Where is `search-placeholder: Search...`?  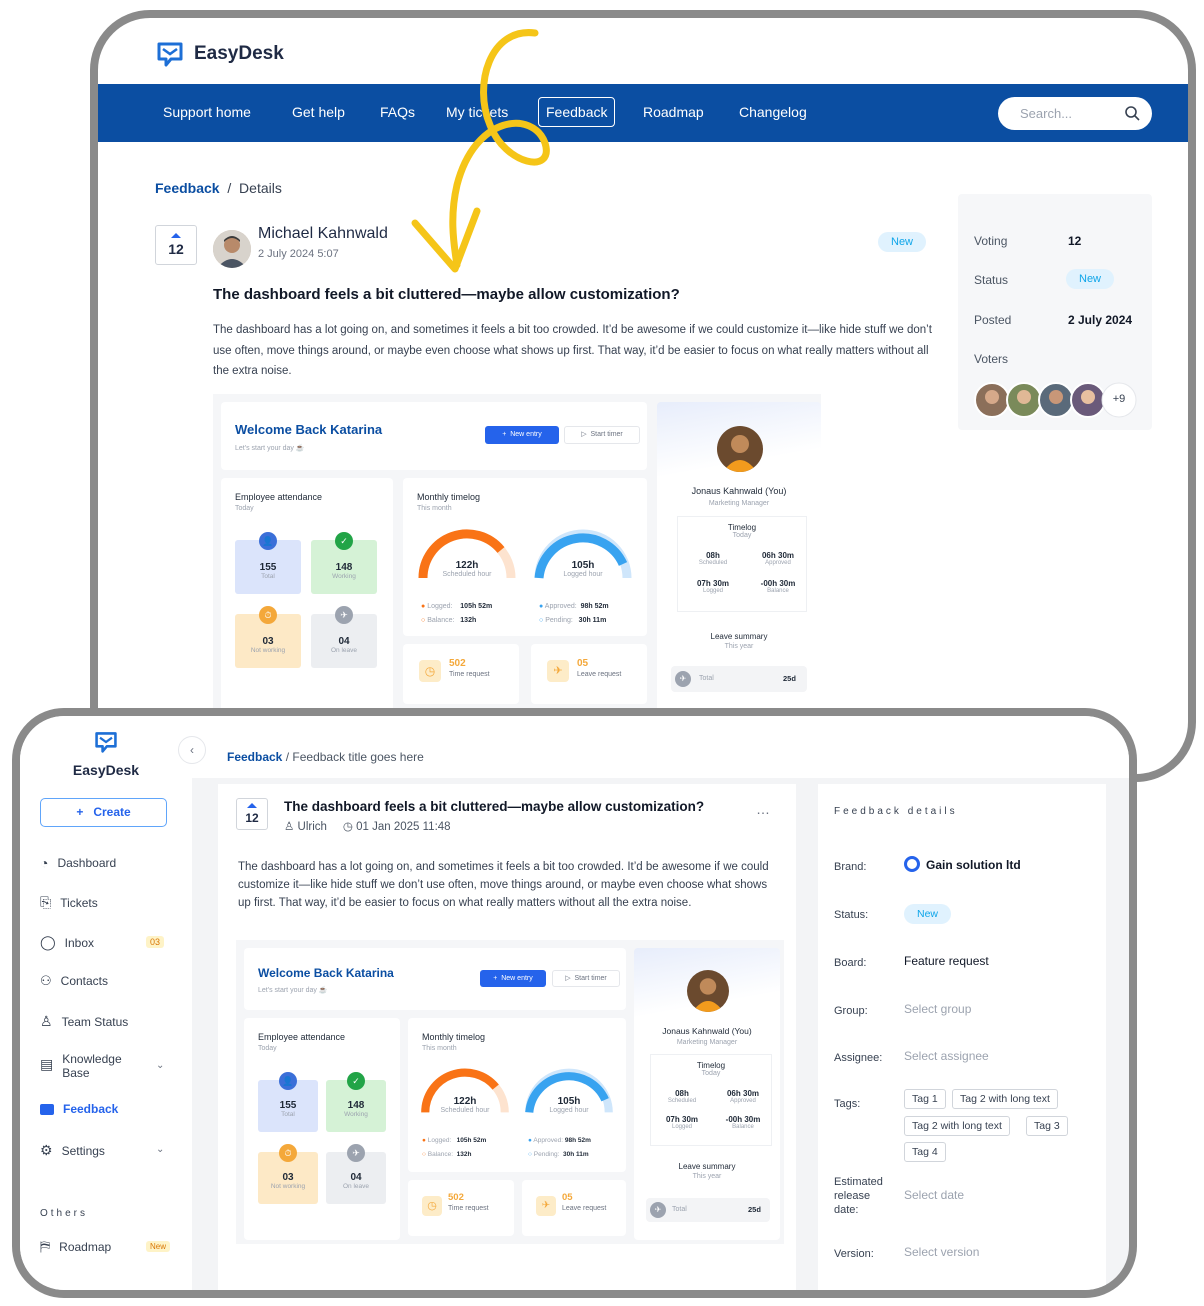 search-placeholder: Search... is located at coordinates (1046, 113).